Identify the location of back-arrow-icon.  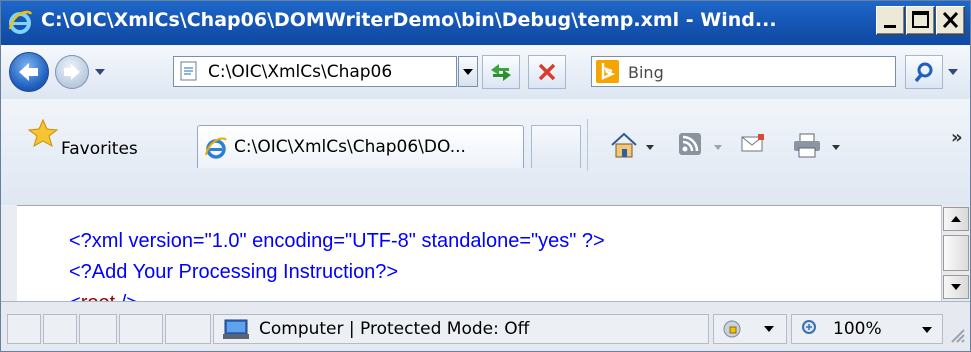
(28, 72).